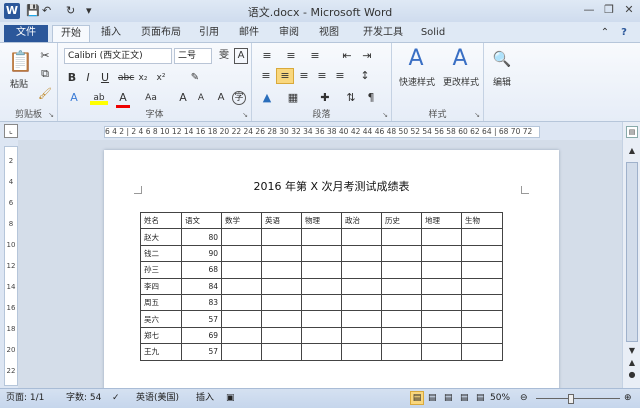 Image resolution: width=640 pixels, height=408 pixels. Describe the element at coordinates (161, 237) in the screenshot. I see `name-cell: 赵大` at that location.